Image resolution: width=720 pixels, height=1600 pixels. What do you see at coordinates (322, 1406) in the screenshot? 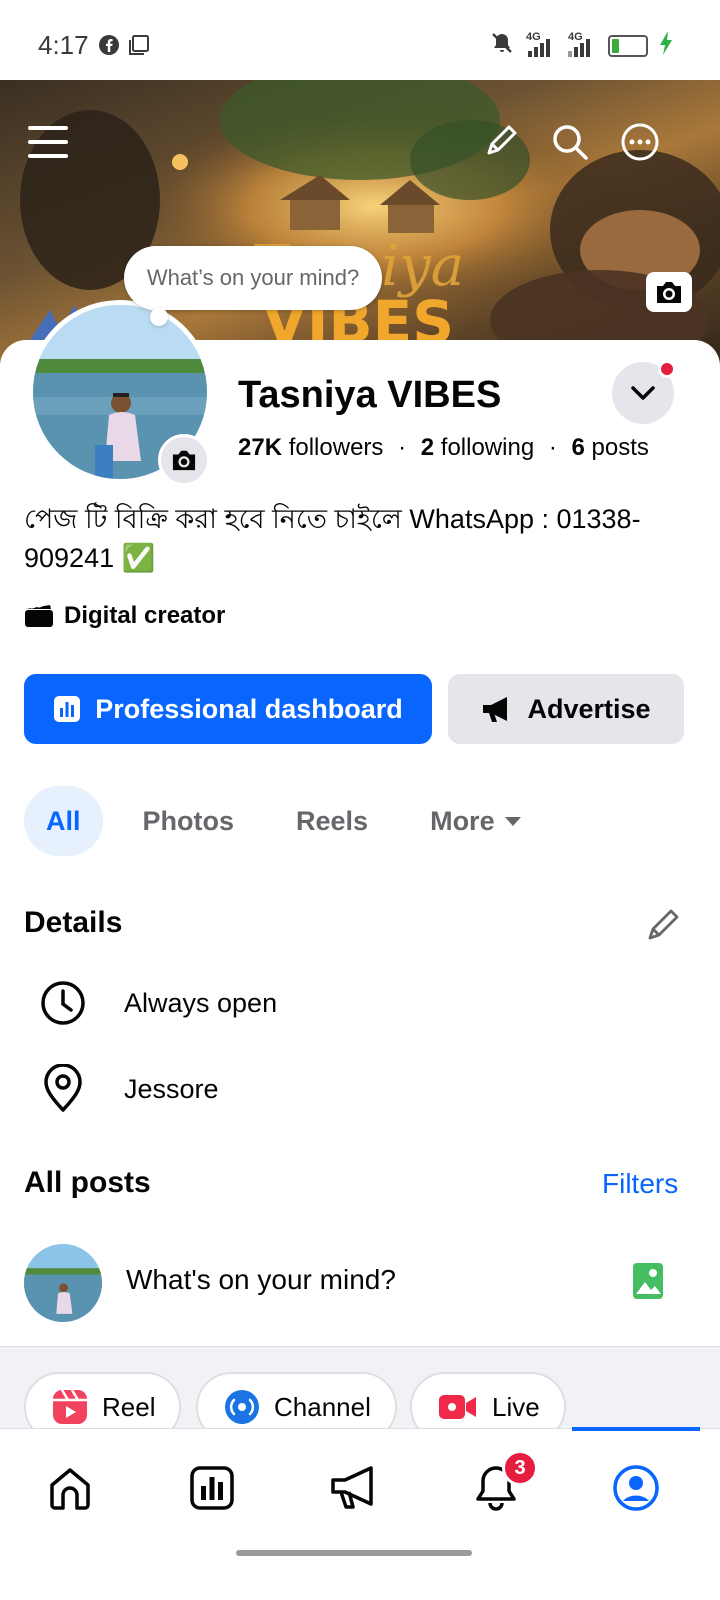
I see `channel-label: Channel` at bounding box center [322, 1406].